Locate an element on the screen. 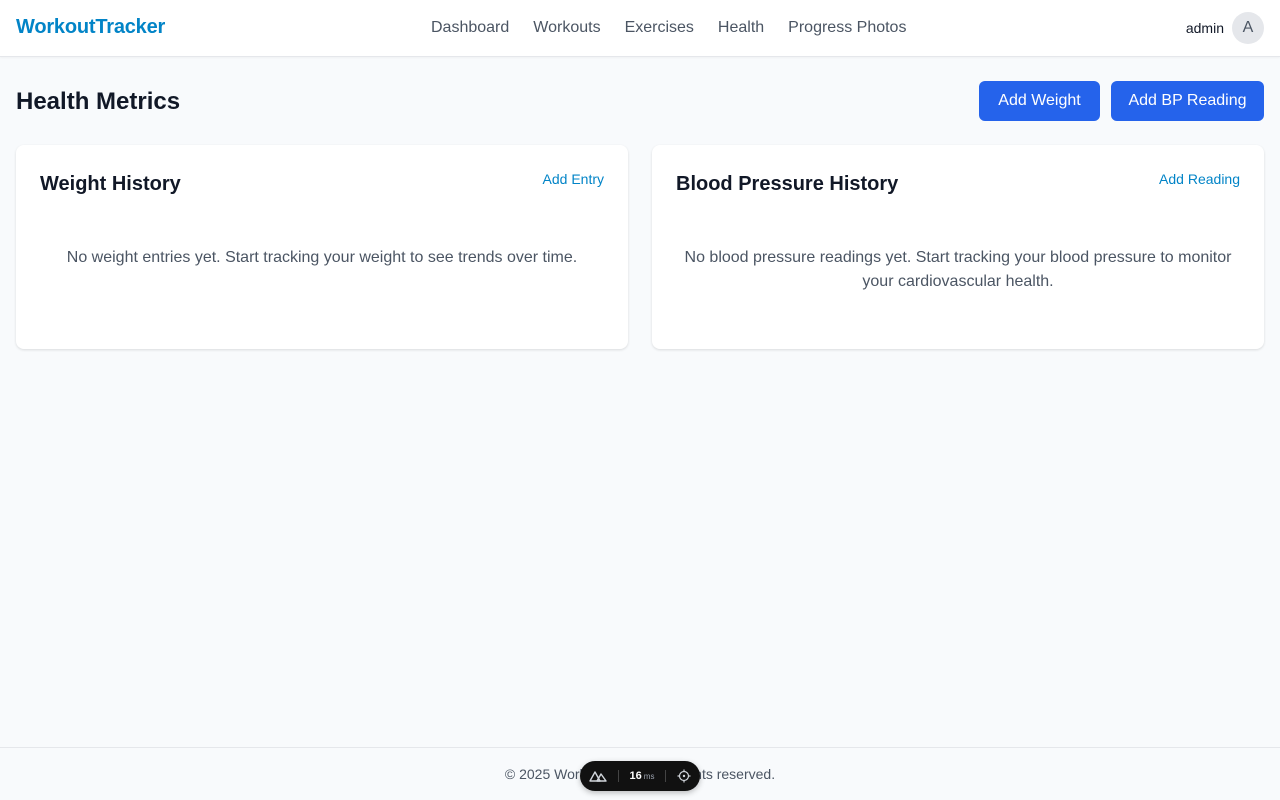 The image size is (1280, 800). nav-item-health: Health is located at coordinates (741, 28).